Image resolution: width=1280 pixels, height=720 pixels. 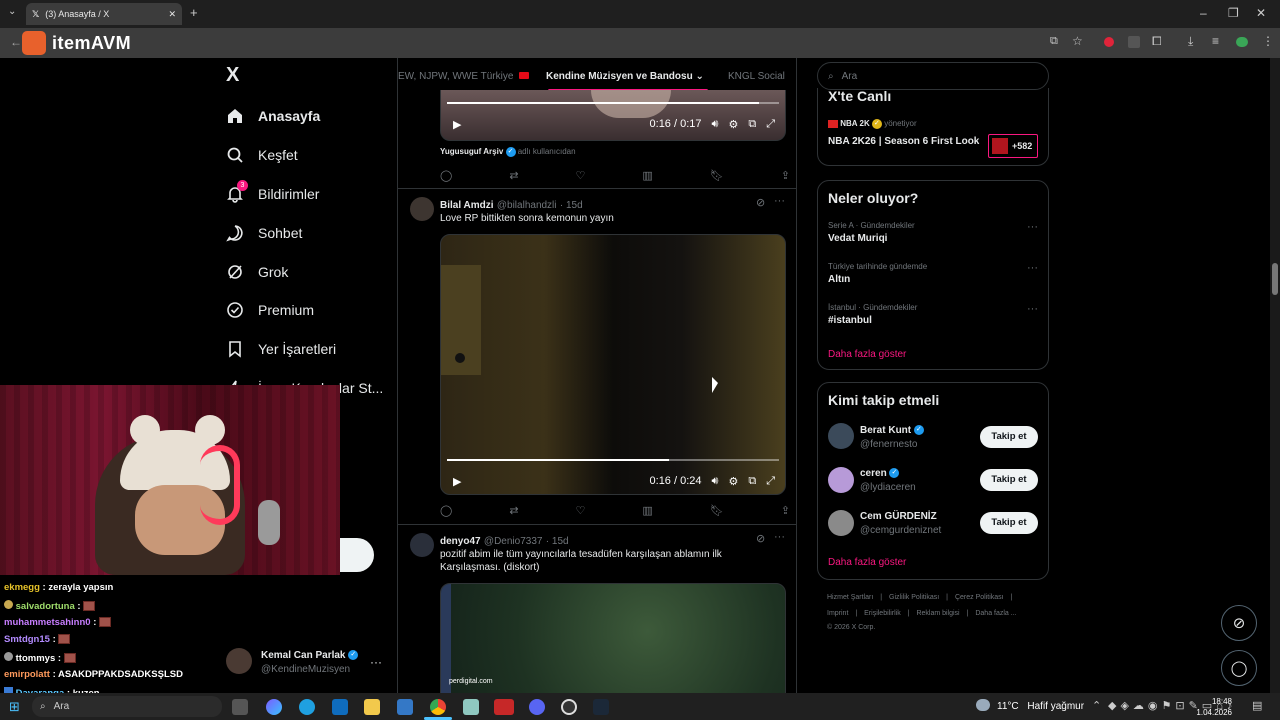 What do you see at coordinates (467, 205) in the screenshot?
I see `tweet-author: Bilal Amdzi` at bounding box center [467, 205].